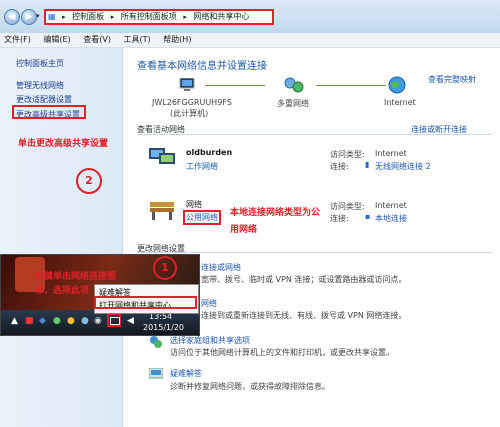  I want to click on net1-access-value: Internet, so click(391, 153).